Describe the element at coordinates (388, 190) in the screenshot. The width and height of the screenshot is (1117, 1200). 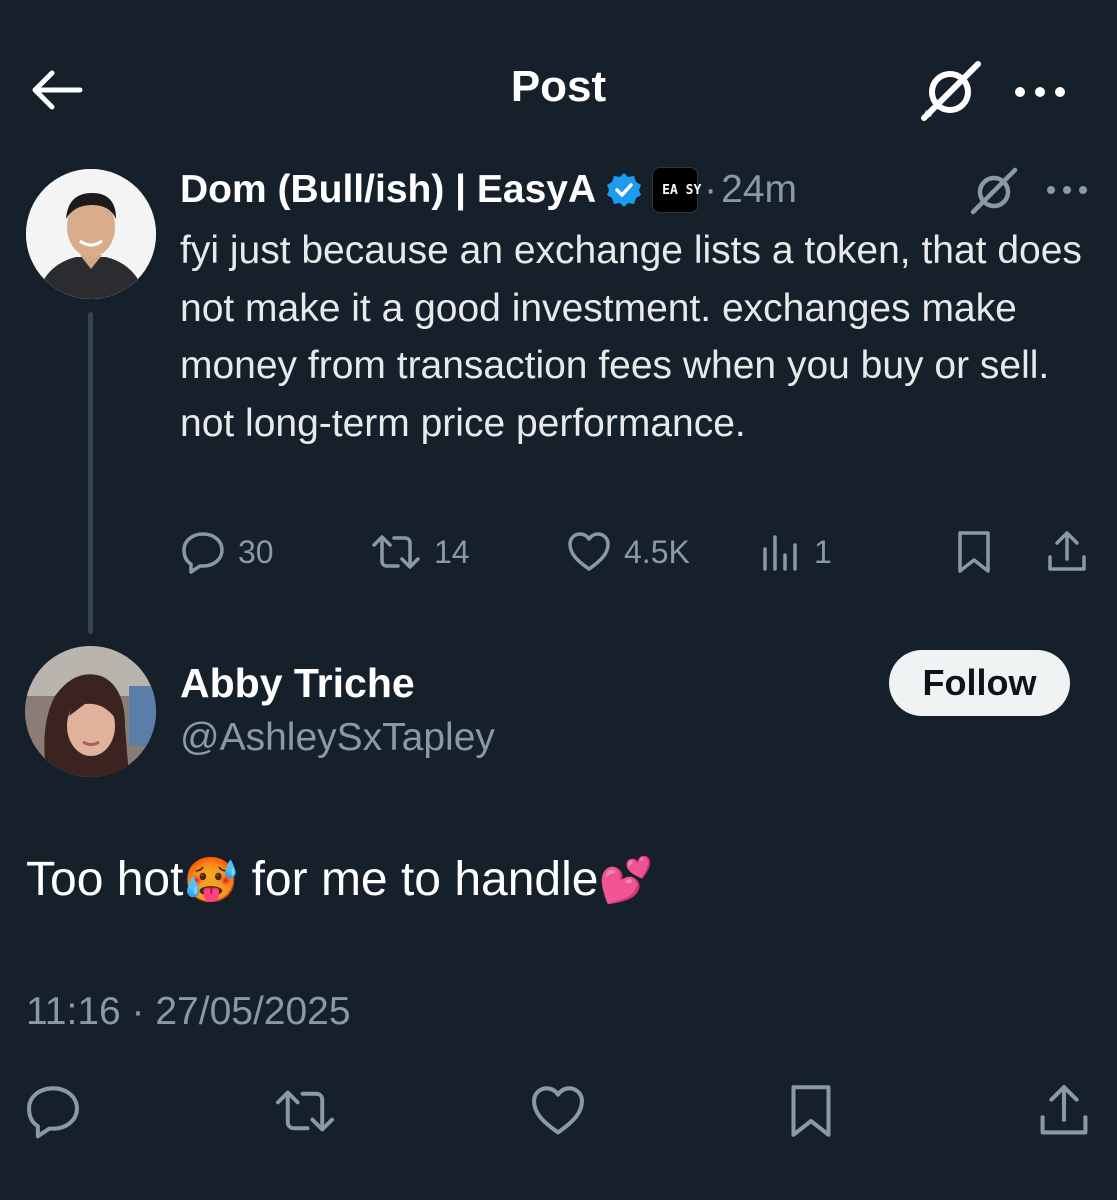
I see `author-display-name: Dom (Bull/ish) | EasyA` at that location.